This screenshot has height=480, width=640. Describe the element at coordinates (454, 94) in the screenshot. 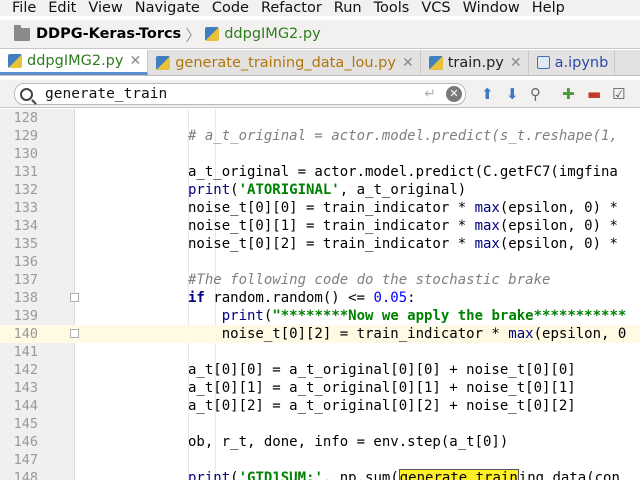

I see `clear-search-icon: ✕` at that location.